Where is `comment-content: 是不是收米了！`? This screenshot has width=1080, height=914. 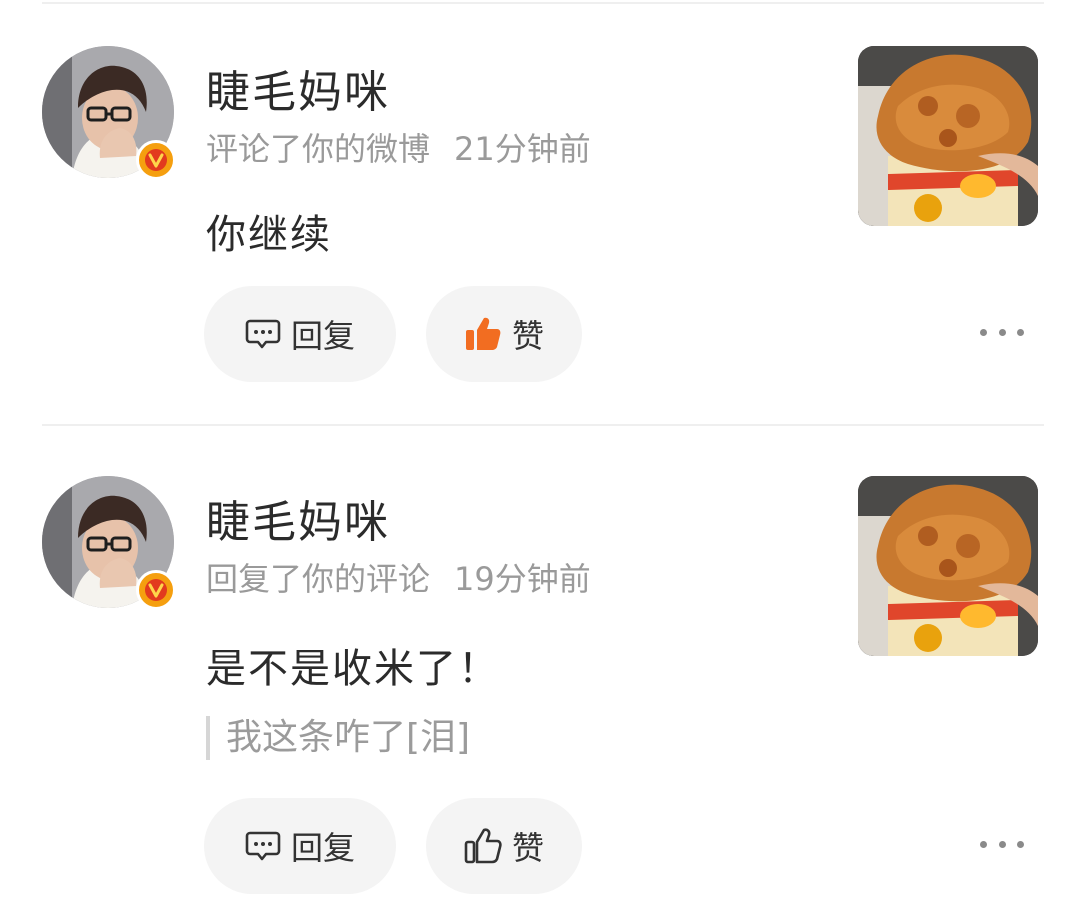
comment-content: 是不是收米了！ is located at coordinates (353, 669).